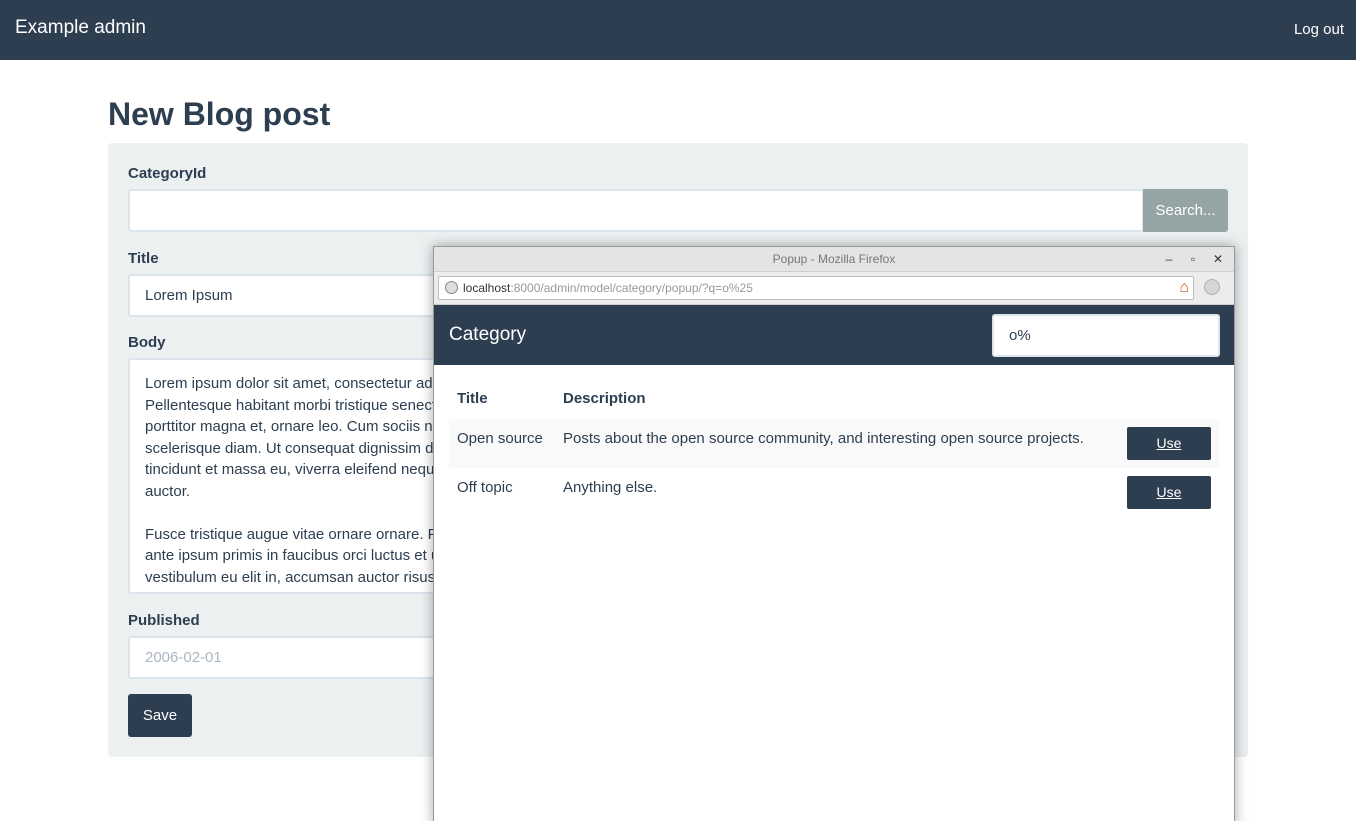 The image size is (1356, 821). I want to click on page-title: New Blog post, so click(219, 114).